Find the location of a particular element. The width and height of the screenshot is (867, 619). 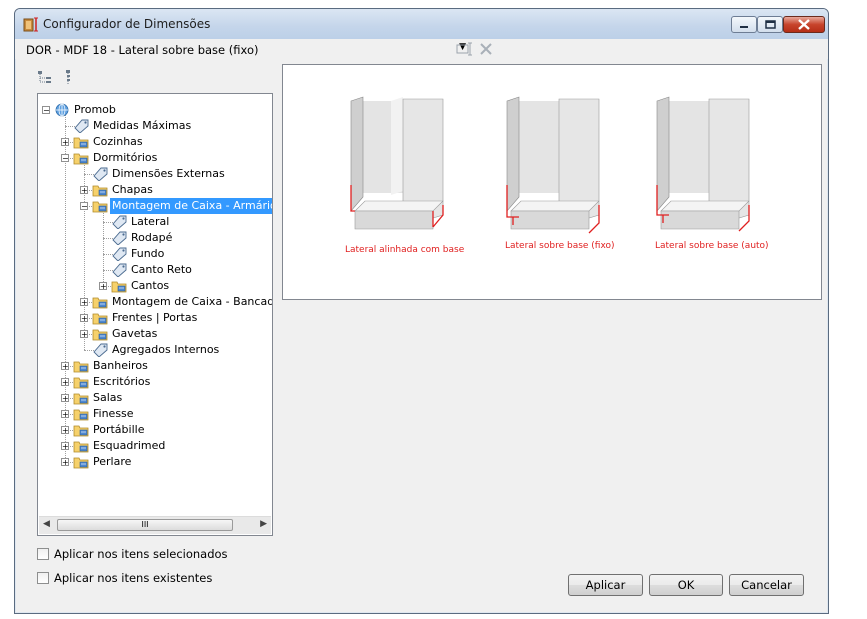

close-button is located at coordinates (804, 24).